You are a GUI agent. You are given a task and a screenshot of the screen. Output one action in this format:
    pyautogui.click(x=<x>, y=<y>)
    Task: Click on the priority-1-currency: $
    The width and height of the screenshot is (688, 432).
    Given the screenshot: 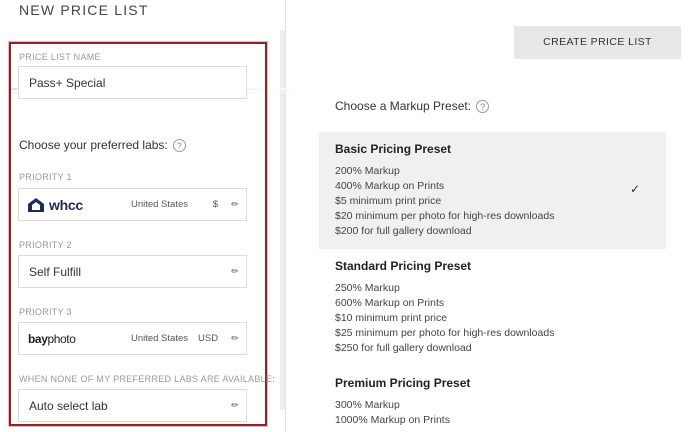 What is the action you would take?
    pyautogui.click(x=215, y=204)
    